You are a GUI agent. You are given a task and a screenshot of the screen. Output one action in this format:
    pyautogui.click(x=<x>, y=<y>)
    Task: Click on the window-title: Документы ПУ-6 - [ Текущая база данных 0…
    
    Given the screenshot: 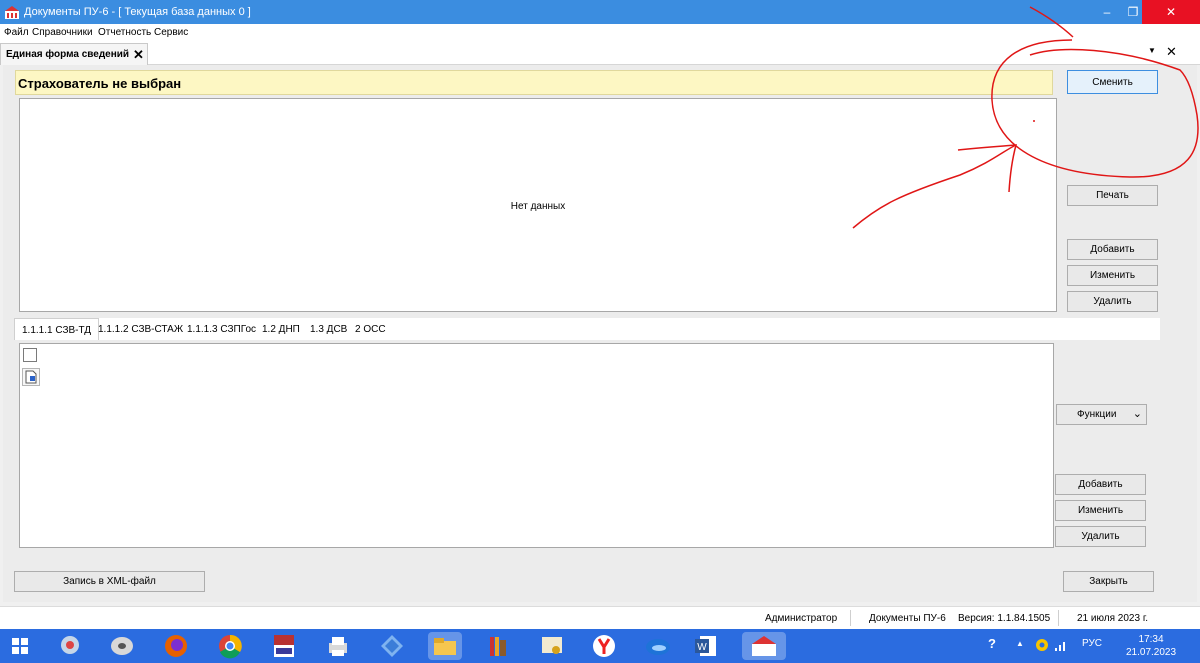 What is the action you would take?
    pyautogui.click(x=137, y=12)
    